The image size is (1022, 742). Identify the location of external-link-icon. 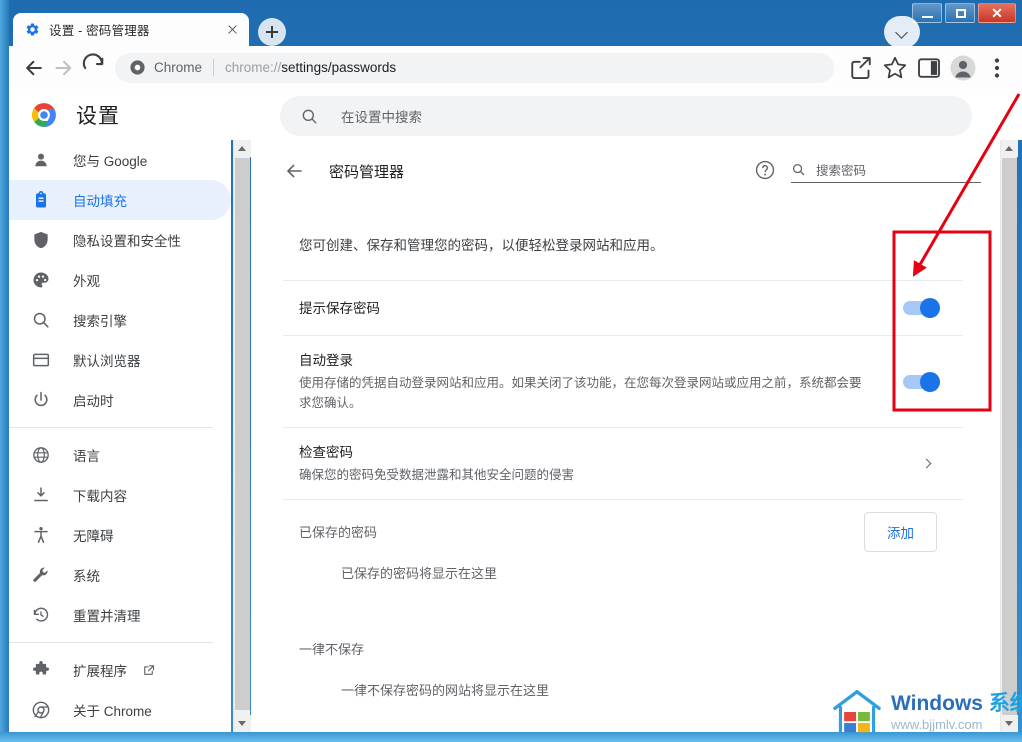
(148, 670).